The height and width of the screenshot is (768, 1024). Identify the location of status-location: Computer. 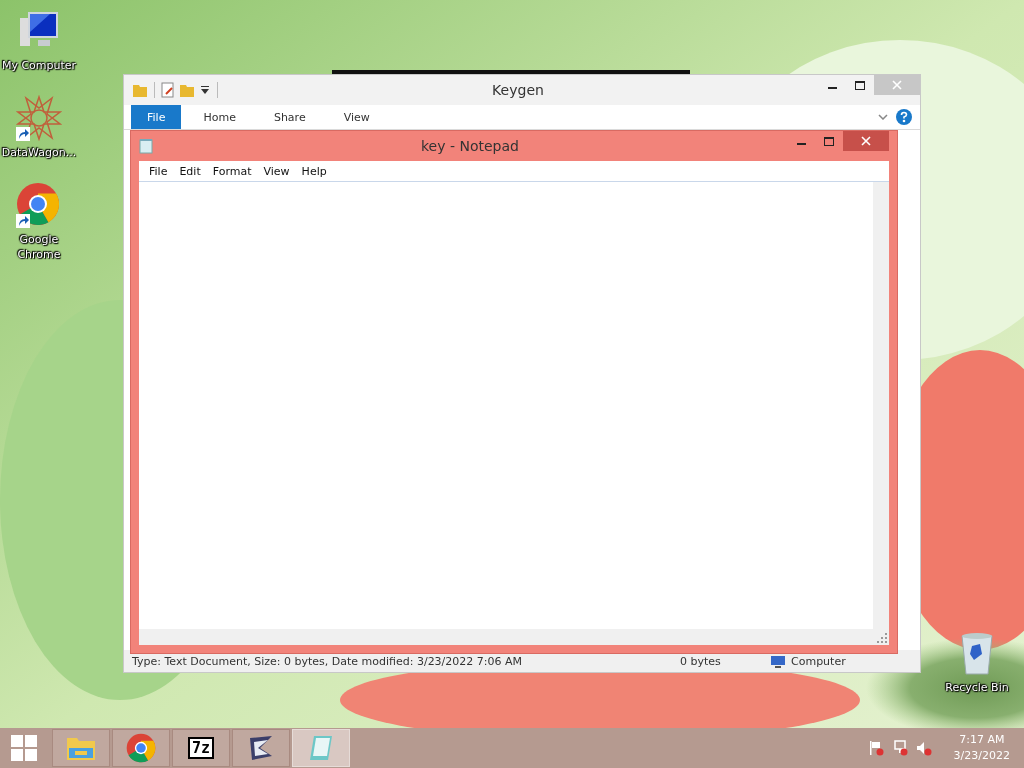
(818, 661).